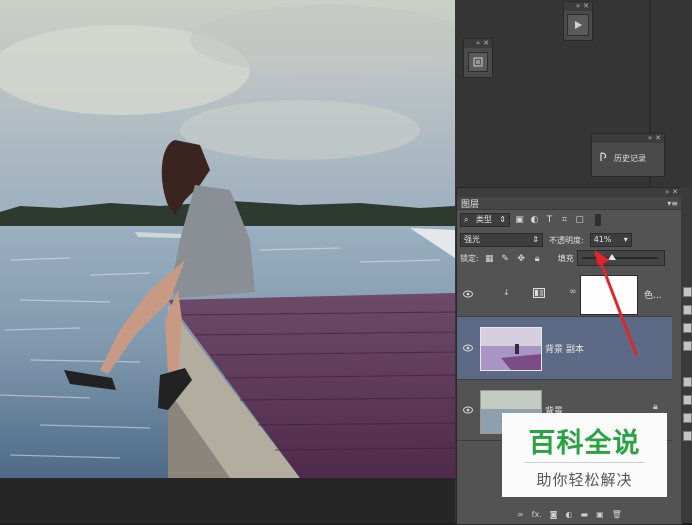 The width and height of the screenshot is (692, 525). Describe the element at coordinates (227, 500) in the screenshot. I see `canvas-bottom-area` at that location.